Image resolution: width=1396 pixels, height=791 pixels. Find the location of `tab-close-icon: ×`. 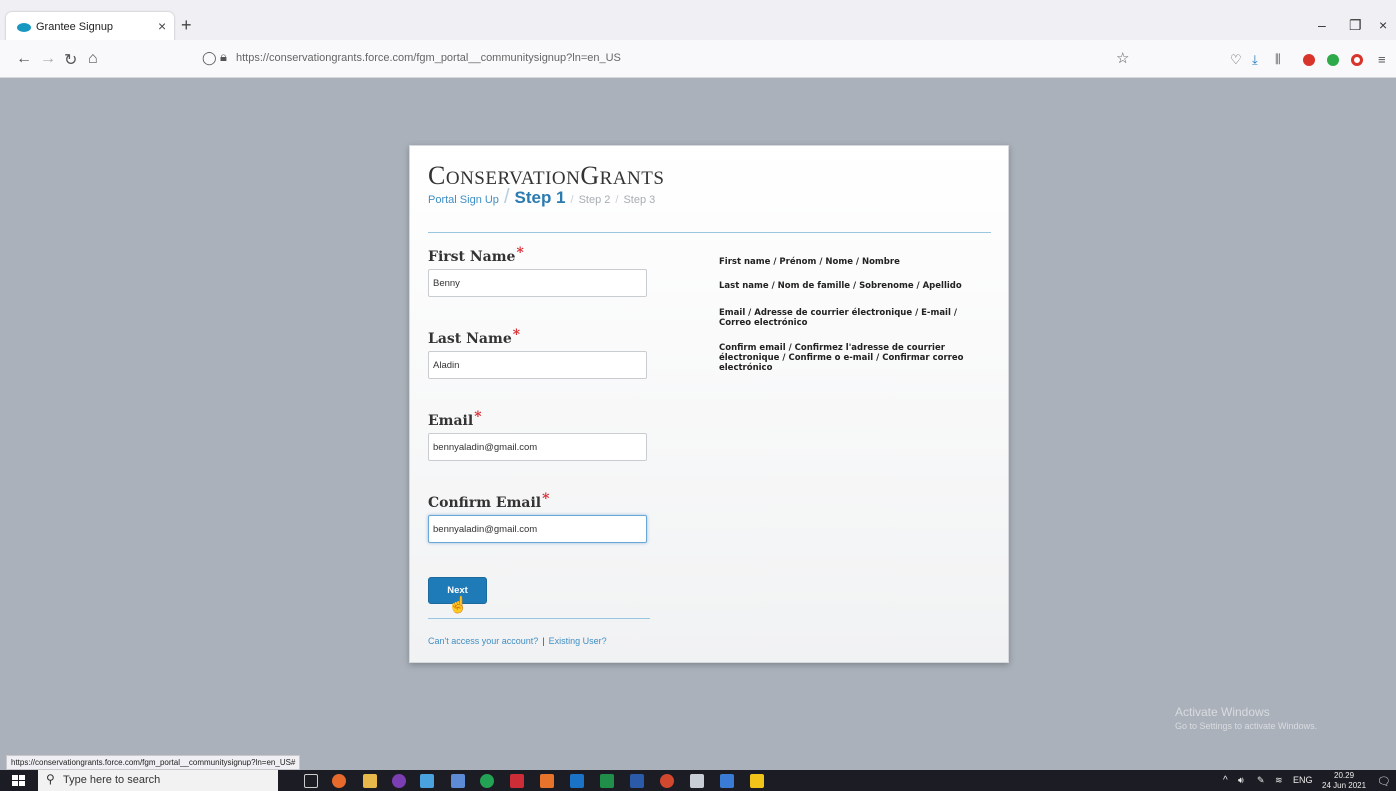

tab-close-icon: × is located at coordinates (162, 26).